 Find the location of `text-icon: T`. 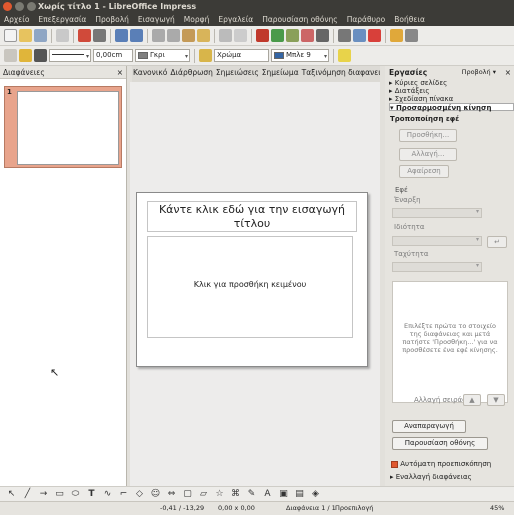

text-icon: T is located at coordinates (91, 494).